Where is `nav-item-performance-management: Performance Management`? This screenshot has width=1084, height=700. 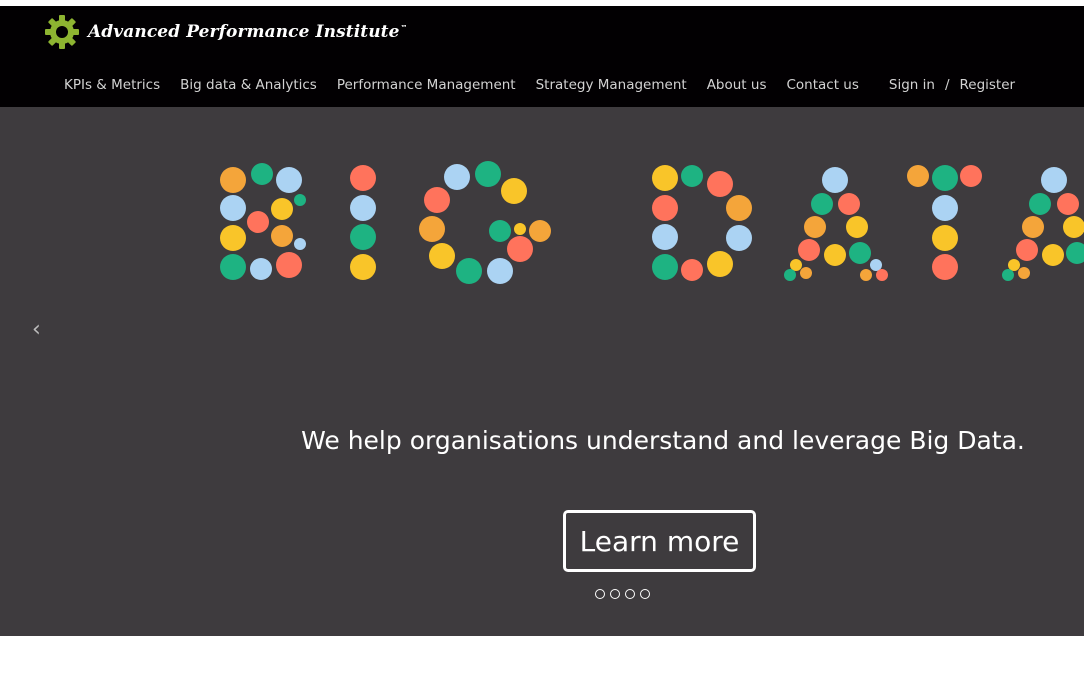 nav-item-performance-management: Performance Management is located at coordinates (426, 85).